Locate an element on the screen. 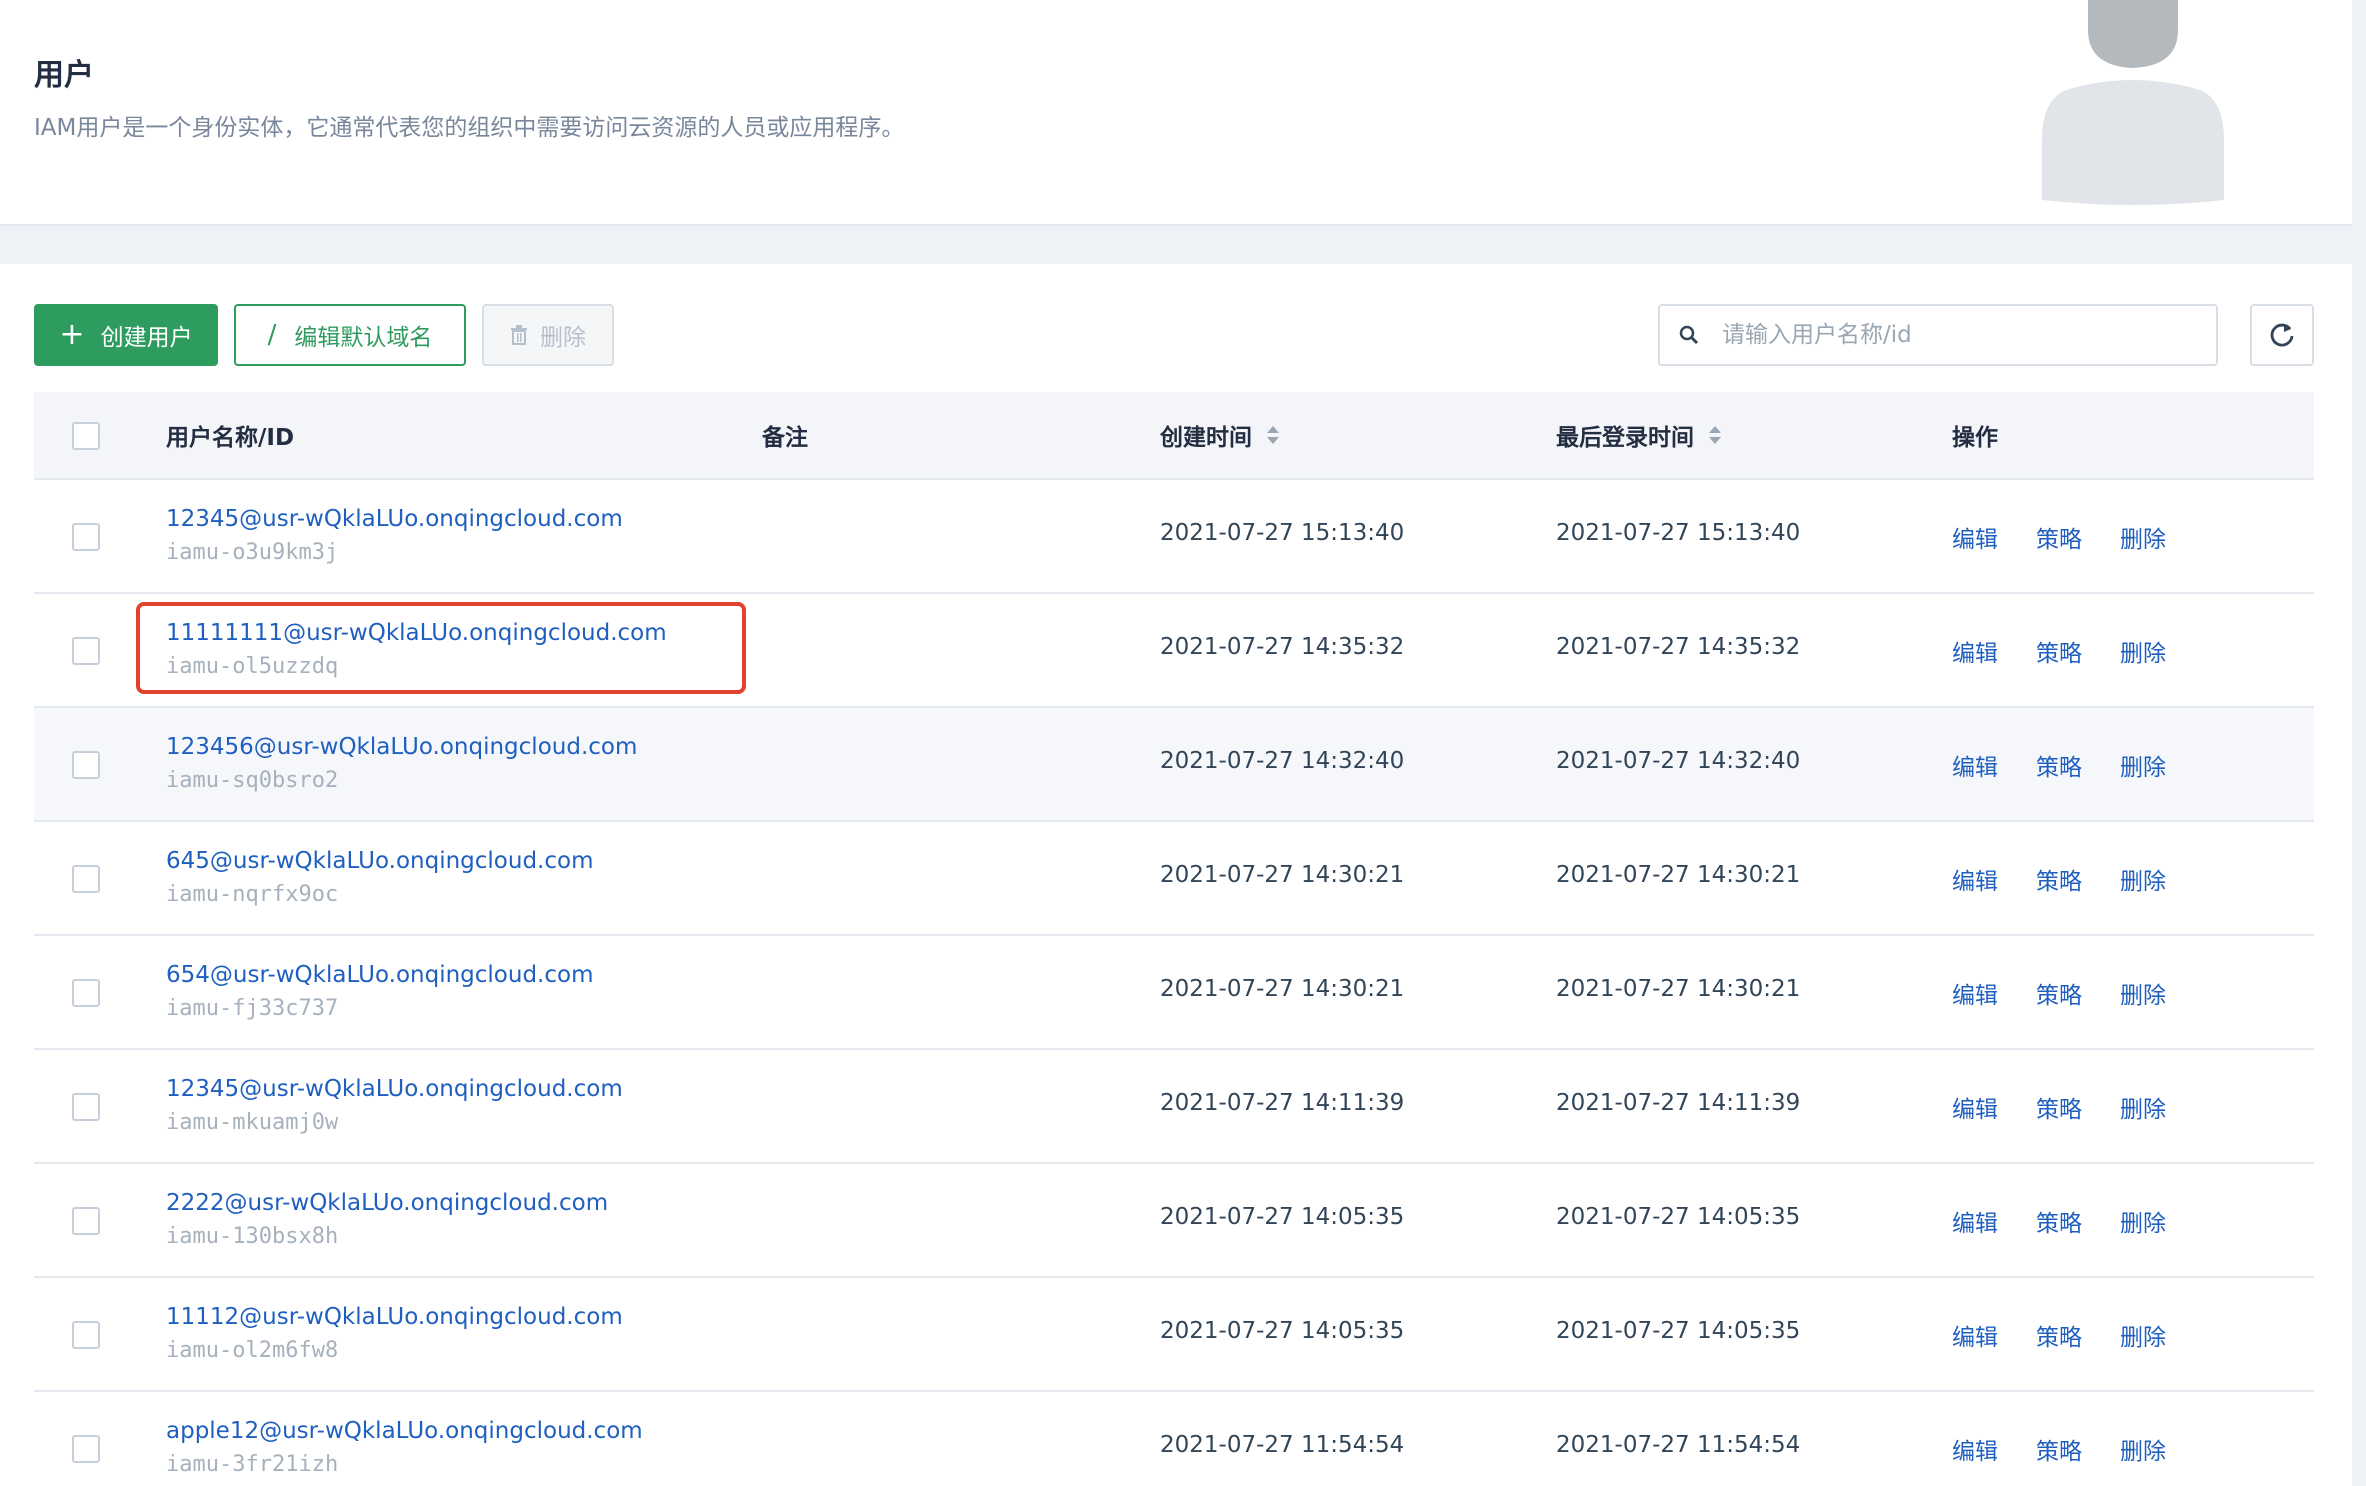 The height and width of the screenshot is (1486, 2366). column-header-last-login: 最后登录时间 is located at coordinates (1639, 435).